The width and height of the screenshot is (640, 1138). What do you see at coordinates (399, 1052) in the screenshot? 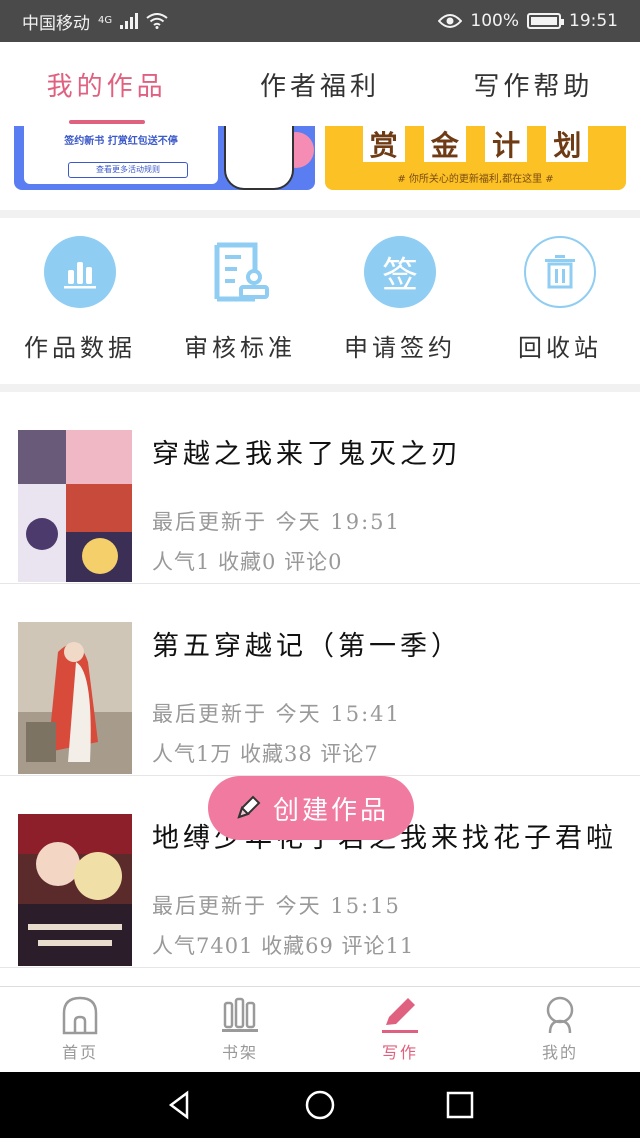
I see `nav-label: 写作` at bounding box center [399, 1052].